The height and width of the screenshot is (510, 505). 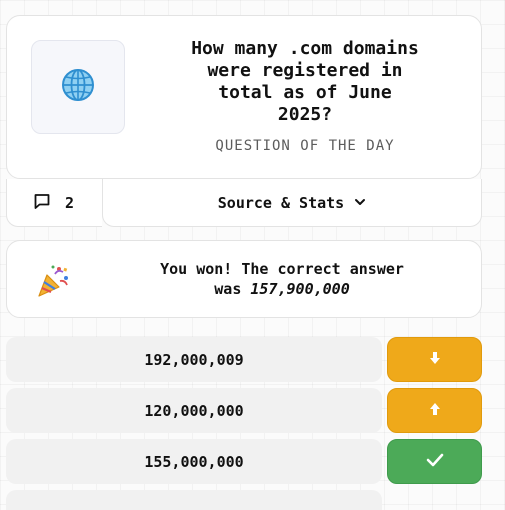 What do you see at coordinates (194, 359) in the screenshot?
I see `guess-value: 192,000,009` at bounding box center [194, 359].